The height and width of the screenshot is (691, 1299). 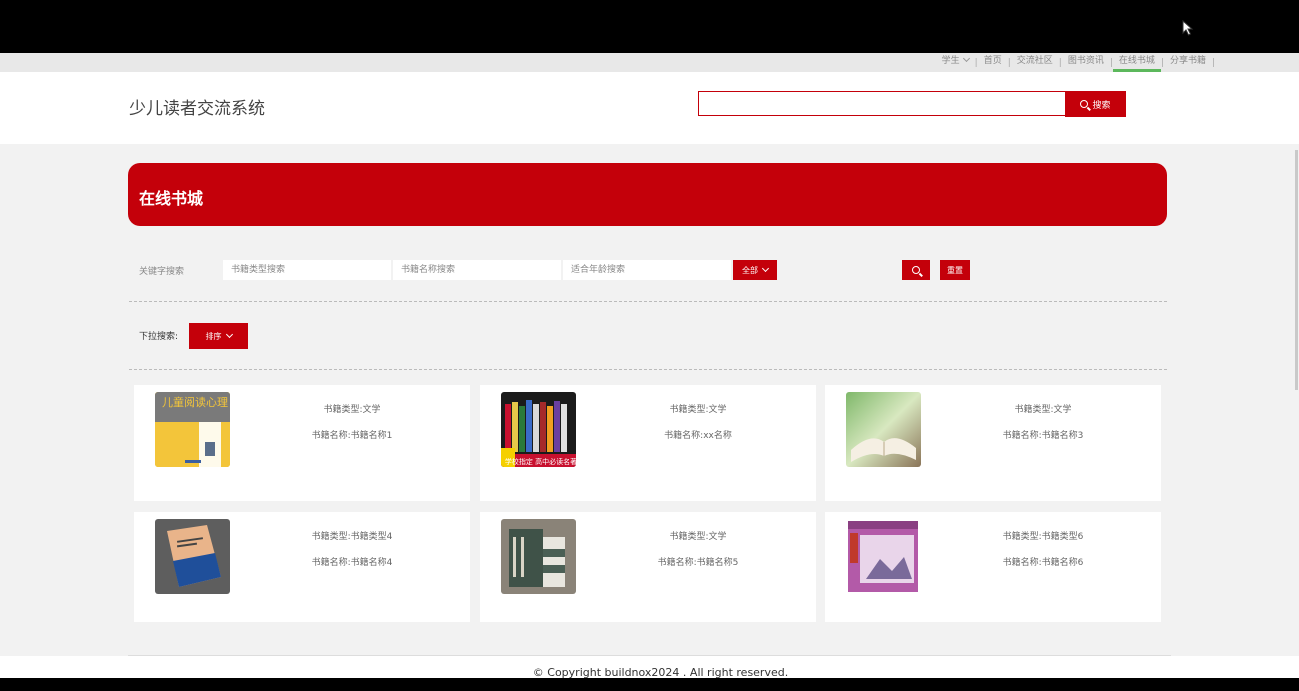 What do you see at coordinates (1043, 436) in the screenshot?
I see `book-name: 书籍名称:书籍名称3` at bounding box center [1043, 436].